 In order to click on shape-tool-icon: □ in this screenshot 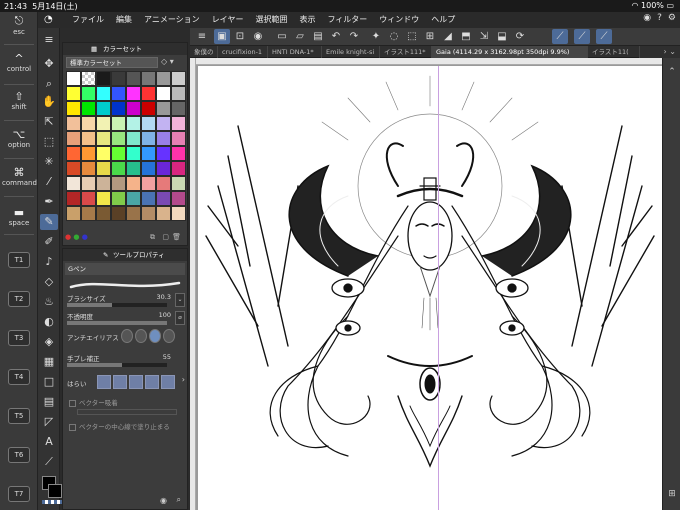, I will do `click(49, 382)`.